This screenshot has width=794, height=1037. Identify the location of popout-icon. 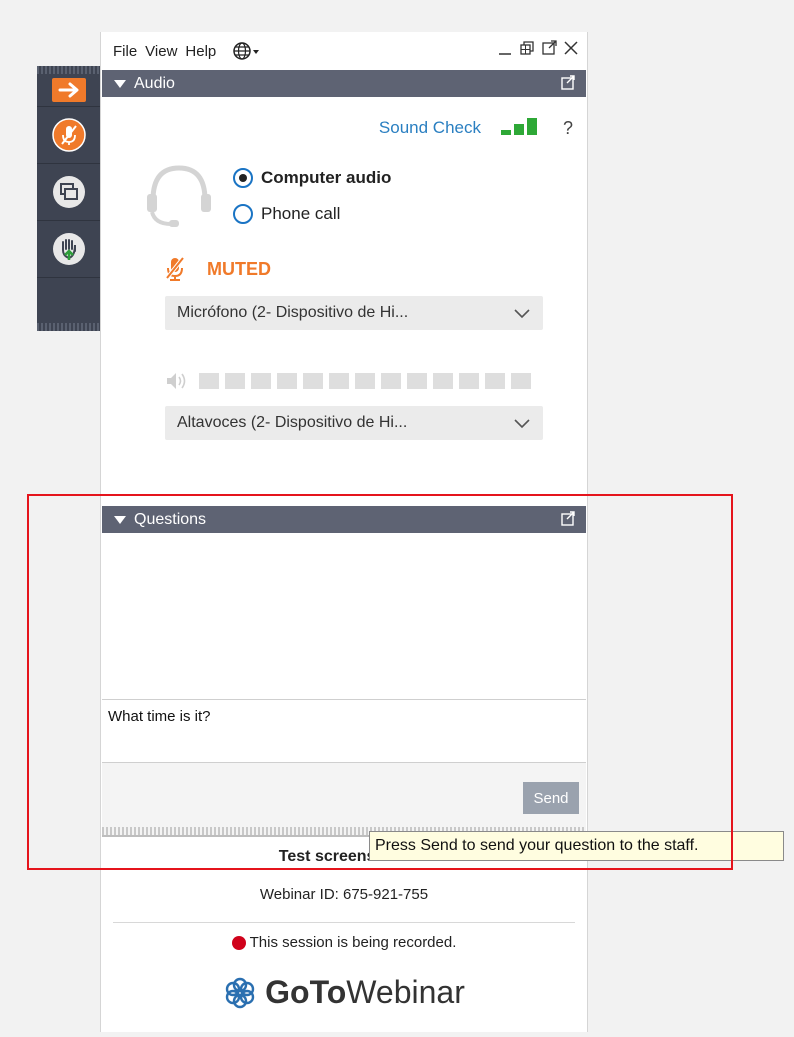
(549, 48).